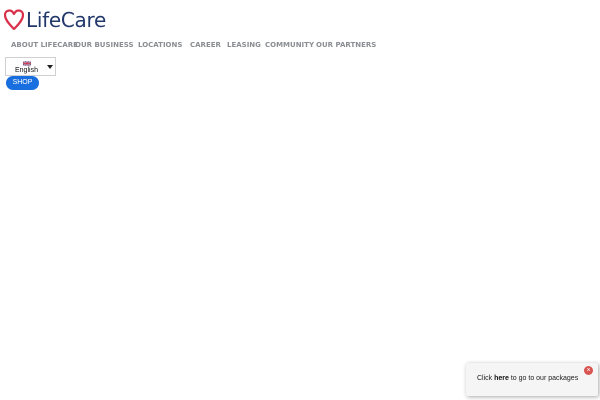  I want to click on nav-item-our-business: OUR BUSINESS, so click(104, 45).